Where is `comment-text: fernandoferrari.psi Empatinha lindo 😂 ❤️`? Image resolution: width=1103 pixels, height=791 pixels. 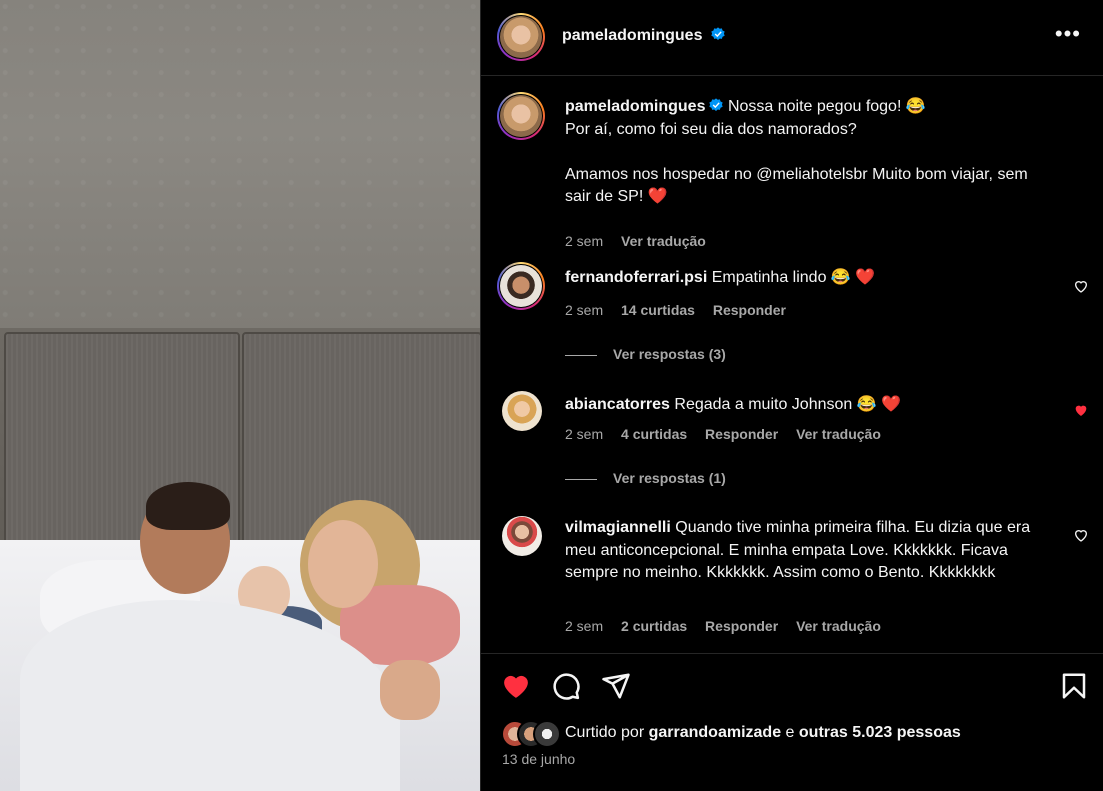 comment-text: fernandoferrari.psi Empatinha lindo 😂 ❤️ is located at coordinates (815, 278).